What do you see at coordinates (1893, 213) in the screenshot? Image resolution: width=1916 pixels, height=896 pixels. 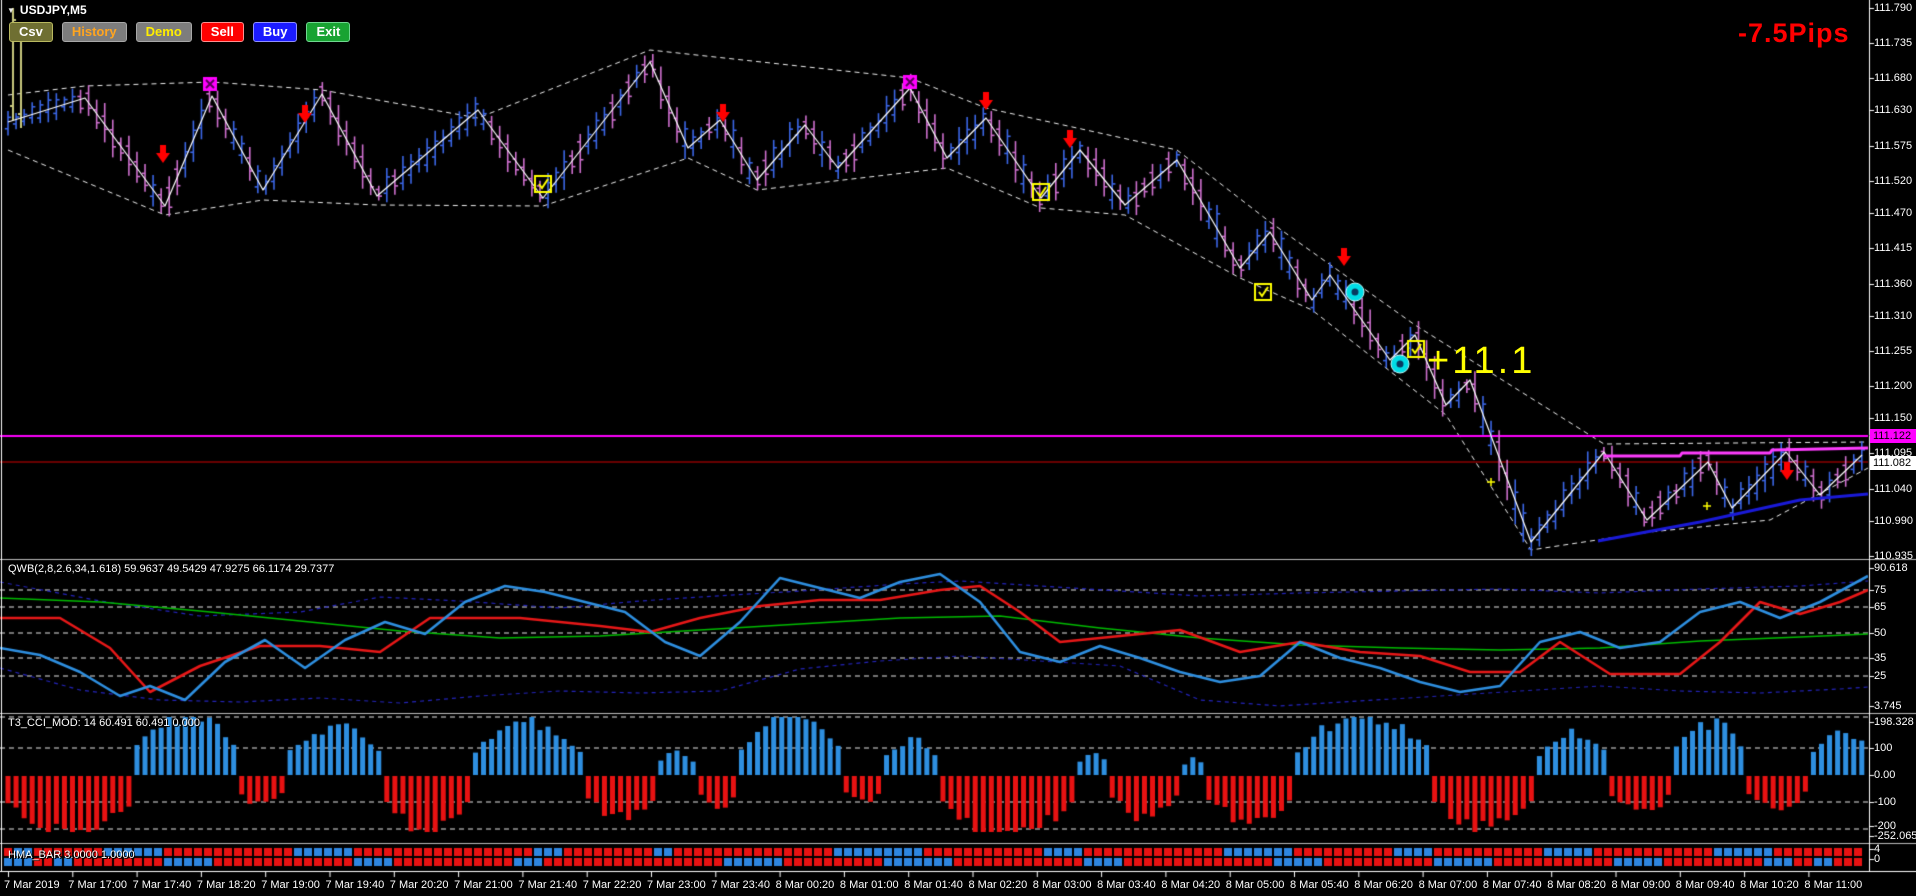 I see `price-axis-label: 111.470` at bounding box center [1893, 213].